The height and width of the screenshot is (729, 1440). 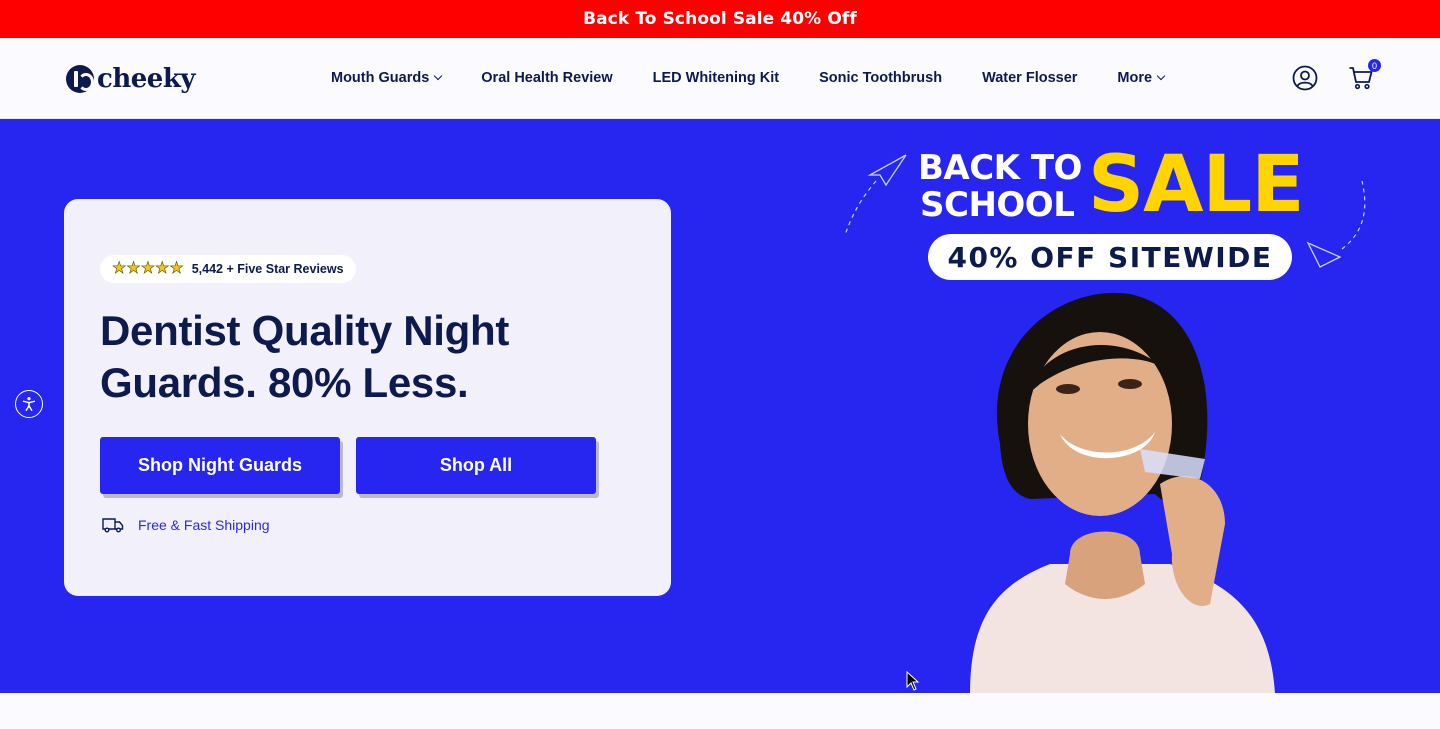 What do you see at coordinates (1336, 75) in the screenshot?
I see `header-icons: 0` at bounding box center [1336, 75].